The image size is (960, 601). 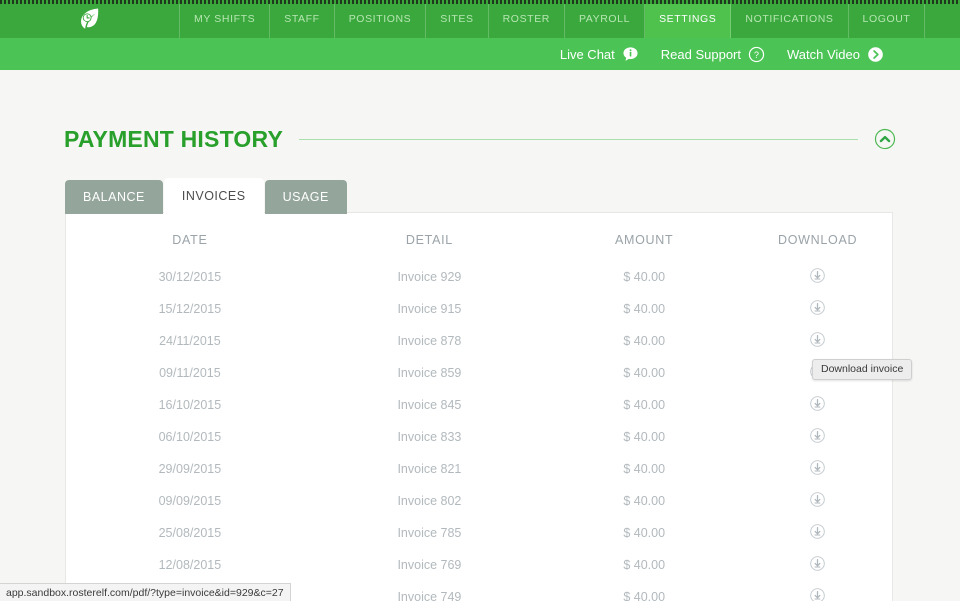 I want to click on table-header-row: DATE DETAIL AMOUNT DOWNLOAD, so click(x=479, y=237).